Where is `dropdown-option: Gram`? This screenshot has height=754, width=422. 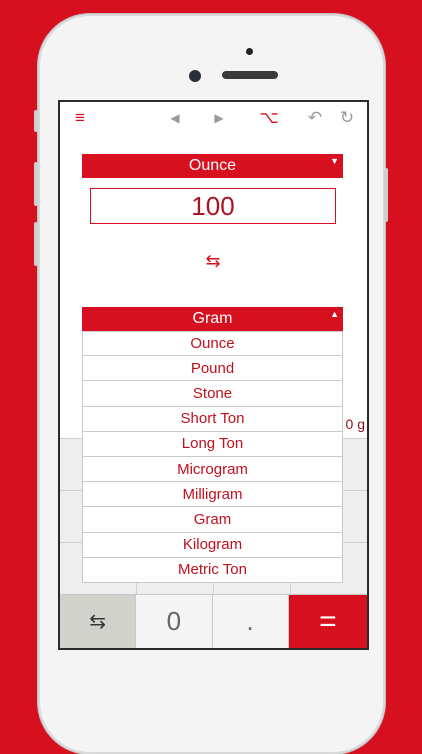 dropdown-option: Gram is located at coordinates (212, 520).